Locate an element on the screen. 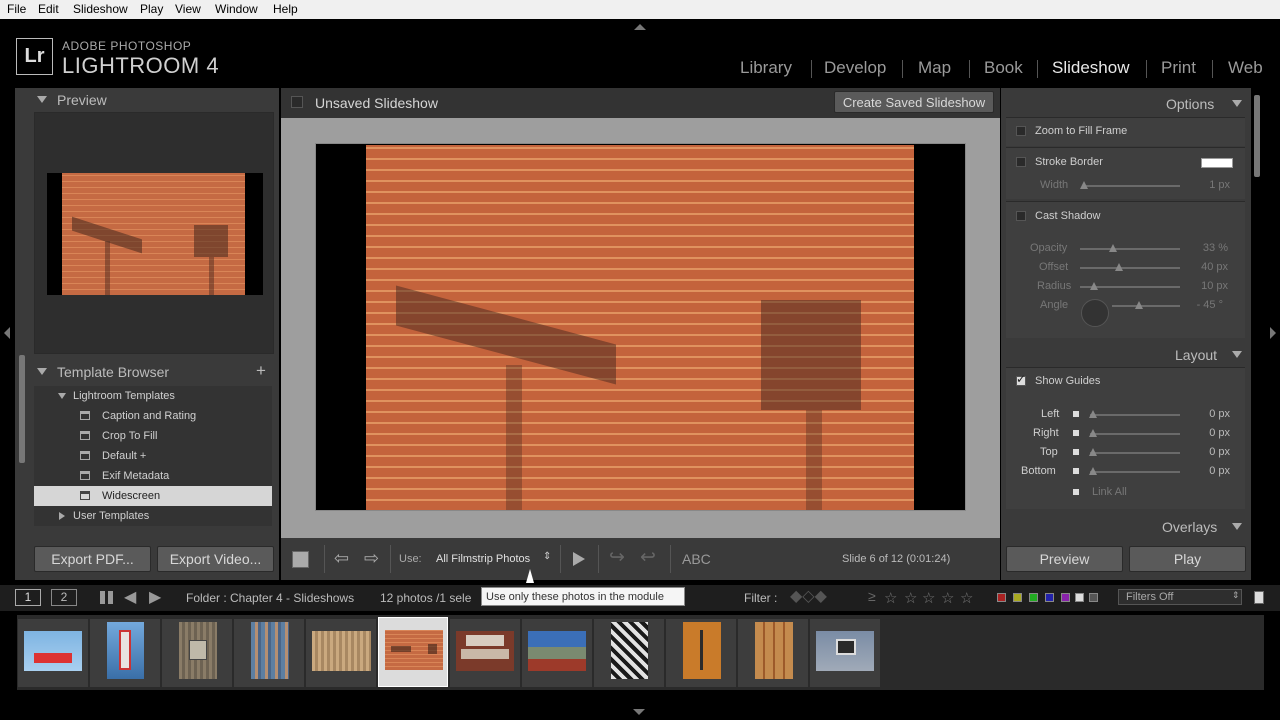 The width and height of the screenshot is (1280, 720). opacity-slider-knob is located at coordinates (1113, 248).